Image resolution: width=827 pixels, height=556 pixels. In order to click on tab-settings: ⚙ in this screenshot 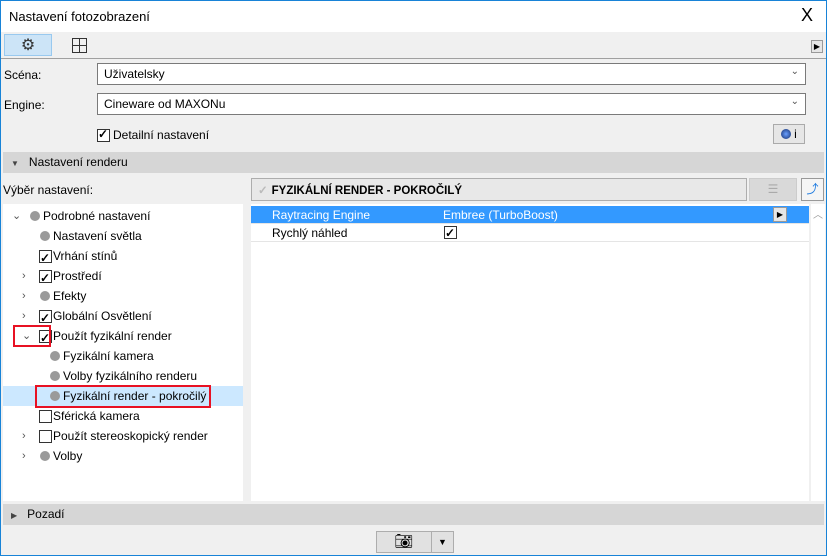, I will do `click(28, 45)`.